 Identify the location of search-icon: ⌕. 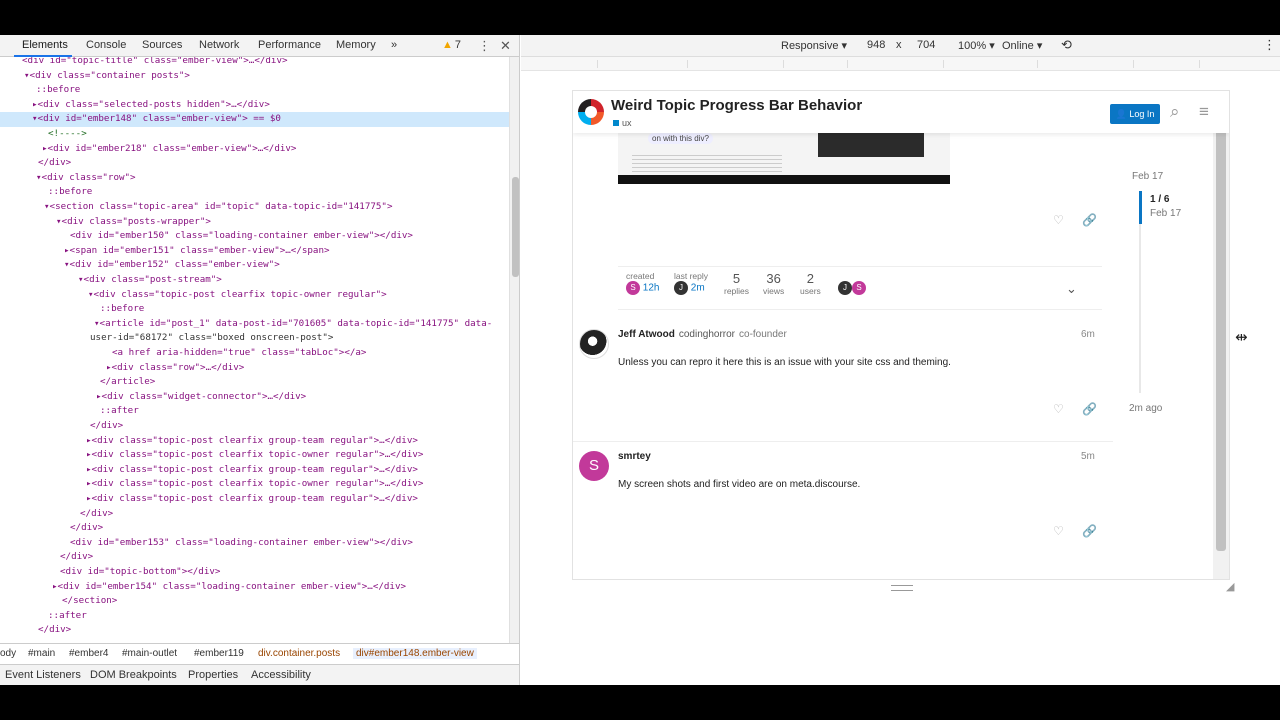
(1175, 112).